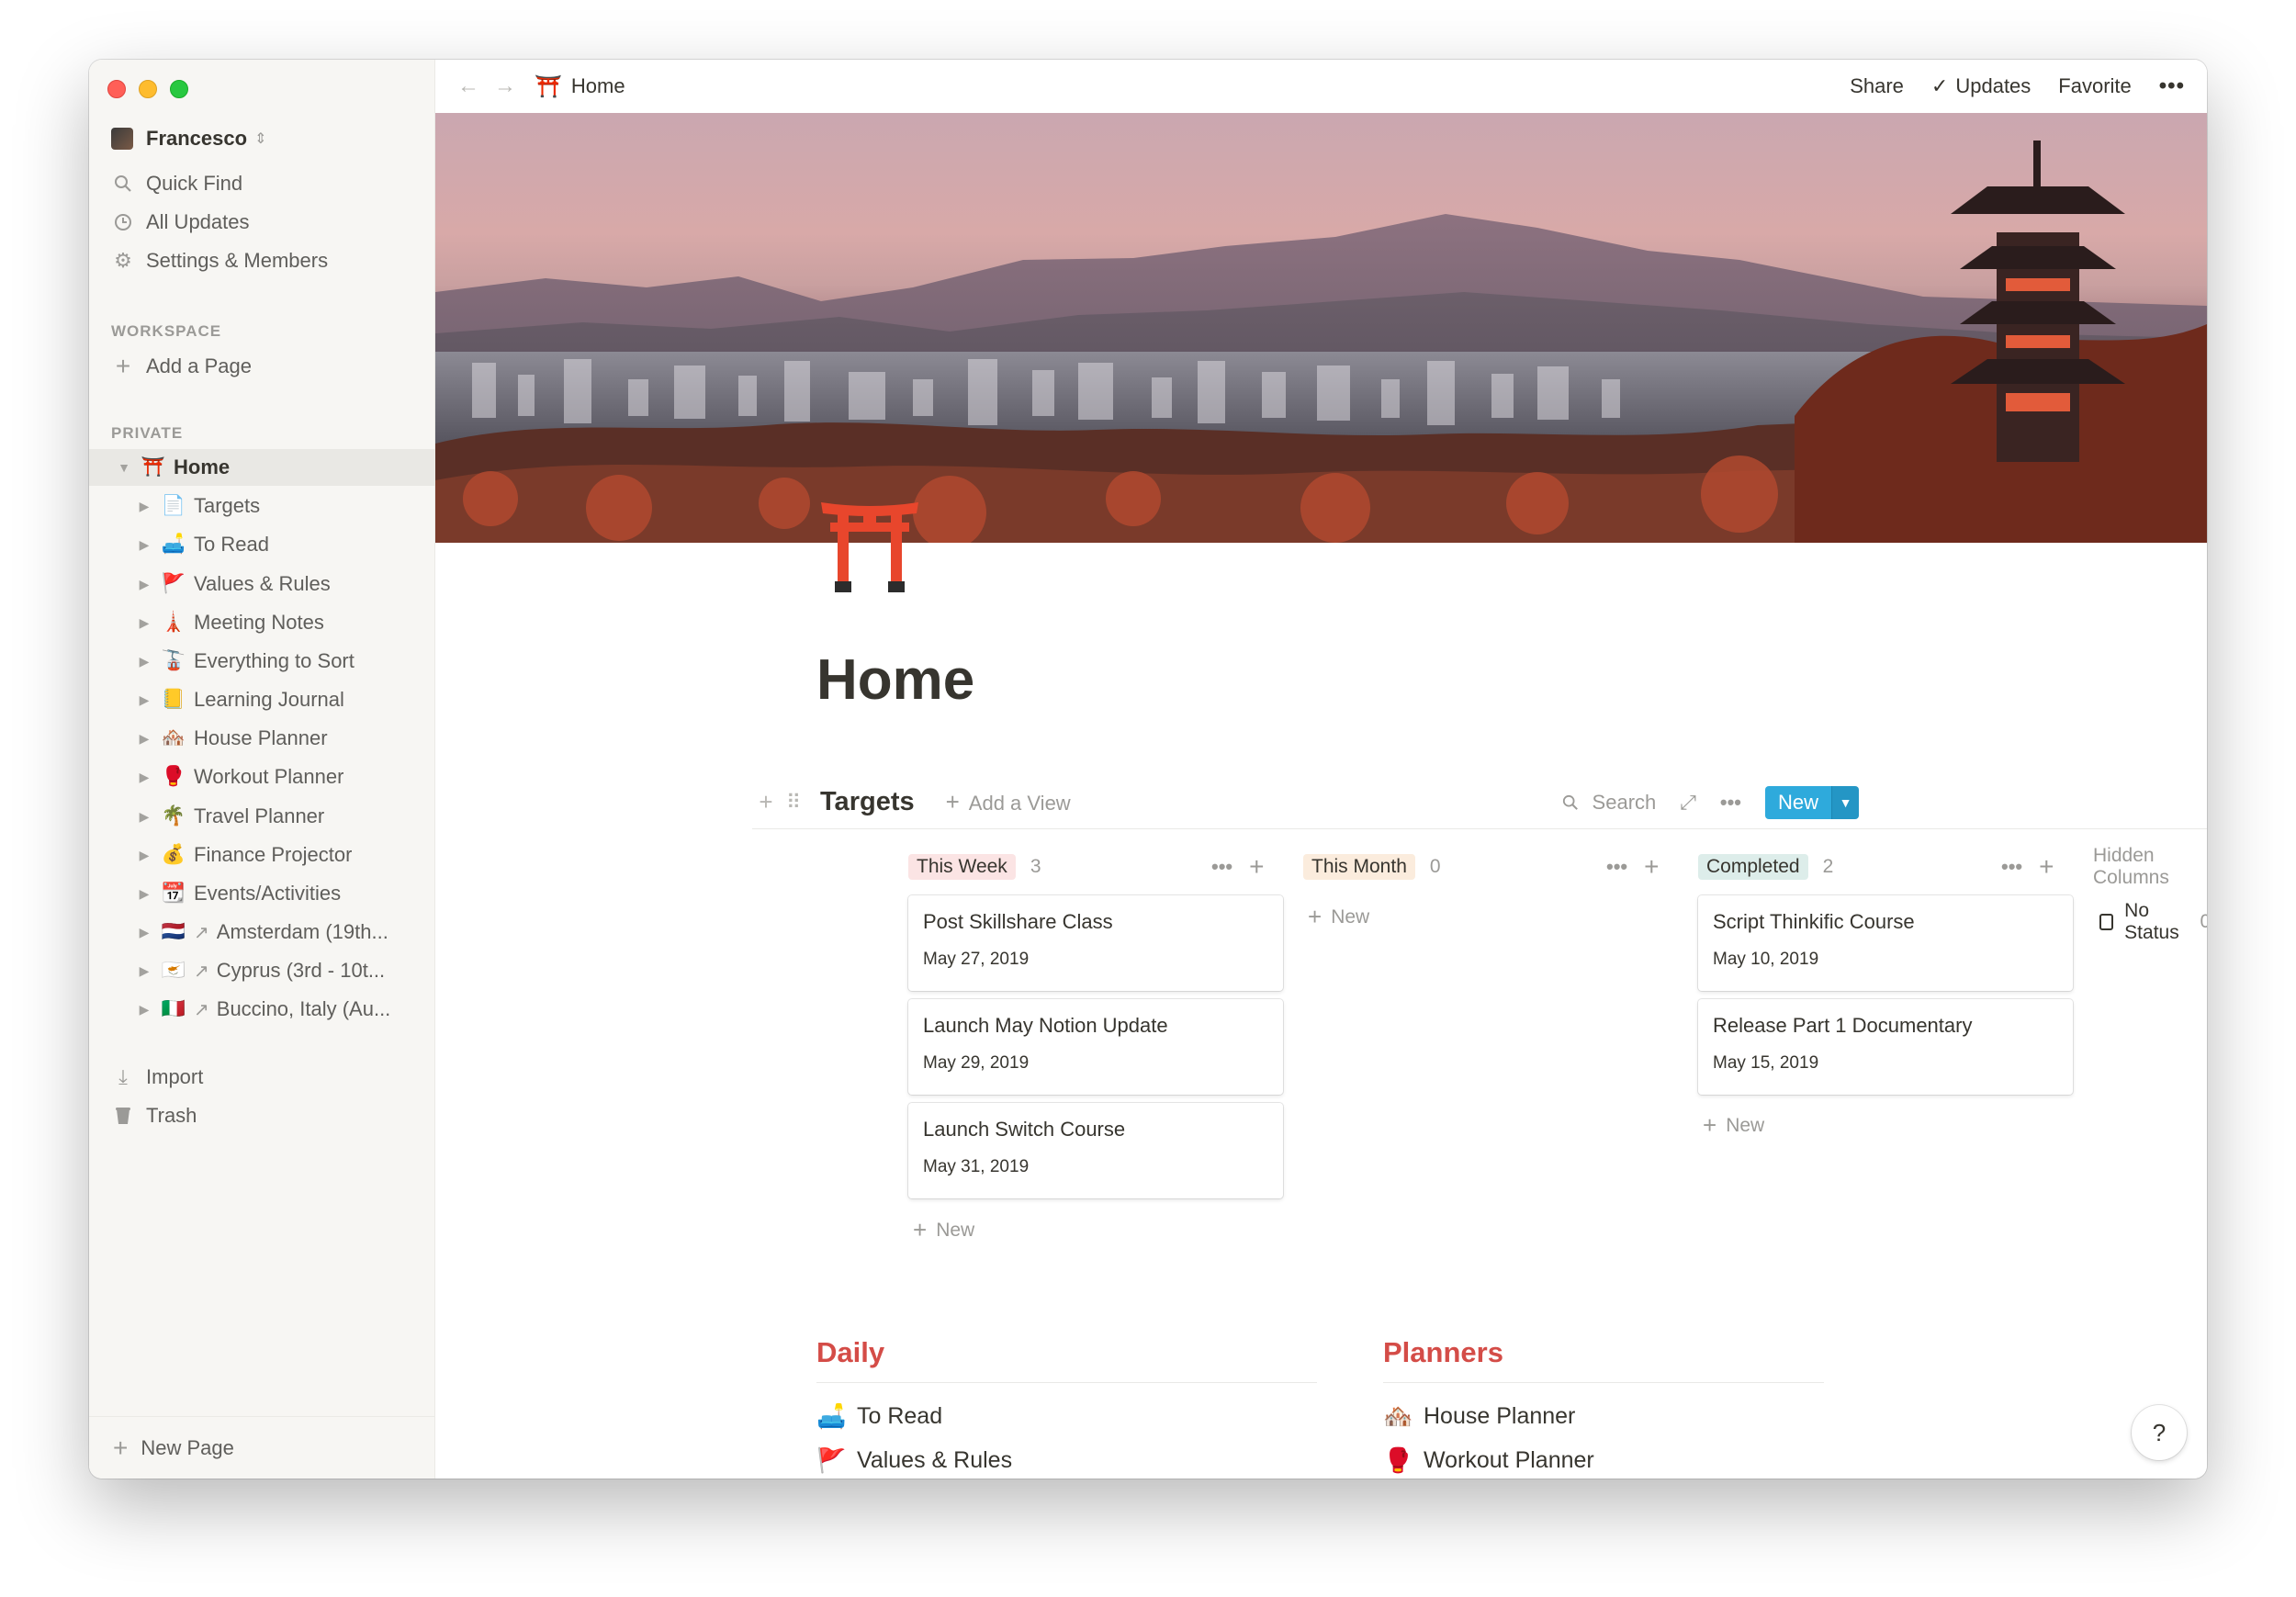 The width and height of the screenshot is (2296, 1597). Describe the element at coordinates (262, 738) in the screenshot. I see `sidebar-item-house-planner: ▶ 🏘️ House Planner` at that location.